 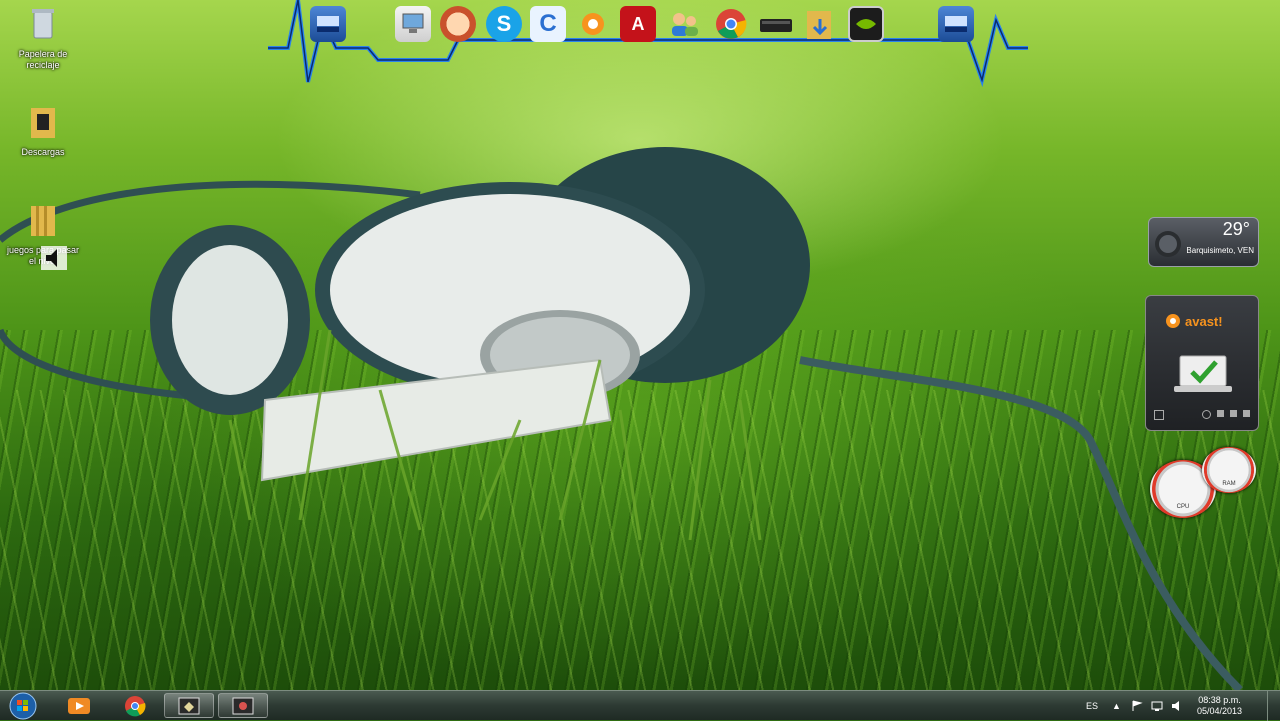 What do you see at coordinates (648, 44) in the screenshot?
I see `top-dock: S C A` at bounding box center [648, 44].